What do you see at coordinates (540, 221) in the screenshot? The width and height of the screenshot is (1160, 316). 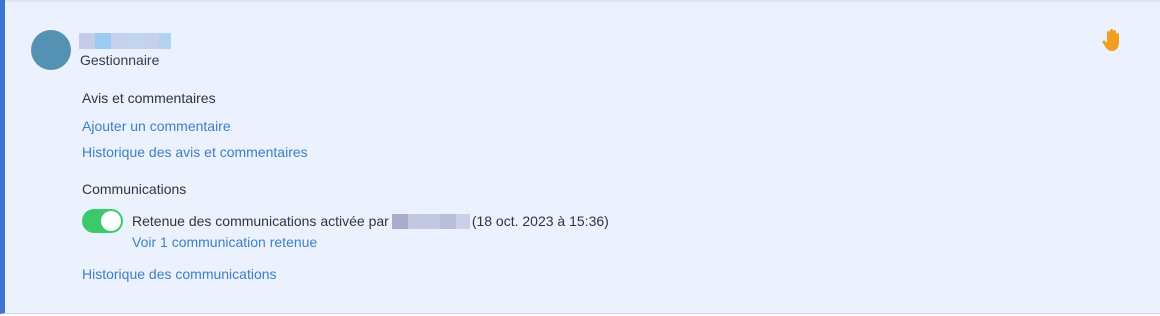 I see `hold-date: (18 oct. 2023 à 15:36)` at bounding box center [540, 221].